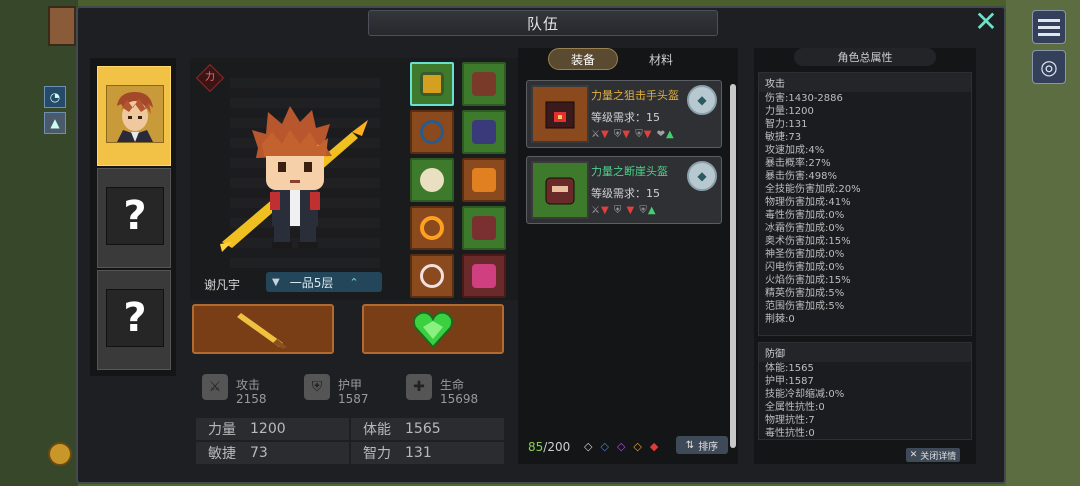 This screenshot has width=1080, height=486. Describe the element at coordinates (324, 282) in the screenshot. I see `hero-rank: ▼ 一品5层 ⌃` at that location.